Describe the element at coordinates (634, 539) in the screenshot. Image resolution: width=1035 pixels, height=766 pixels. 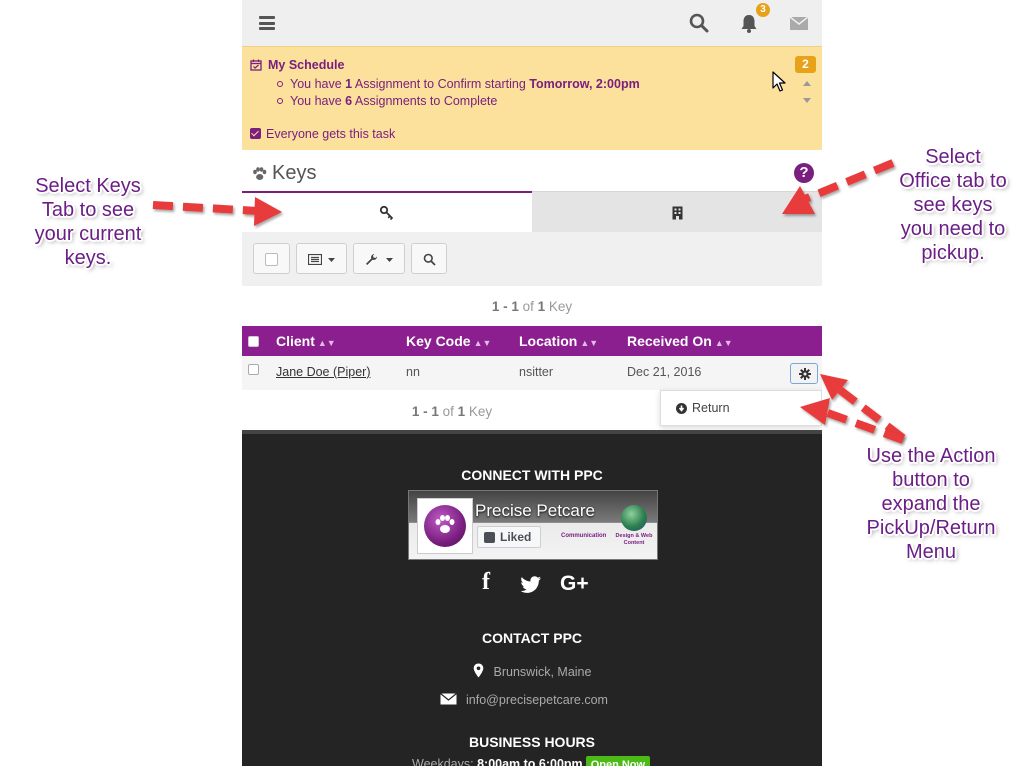
I see `fb-cover-text: Design & Web Content` at that location.